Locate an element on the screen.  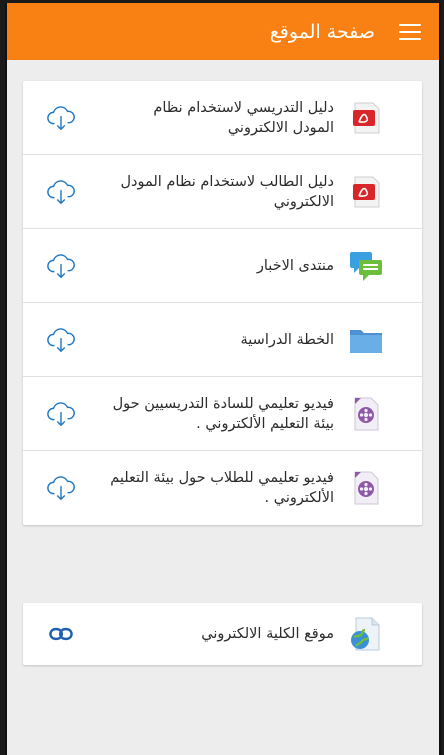
list-item: موقع الكلية الالكتروني is located at coordinates (222, 634).